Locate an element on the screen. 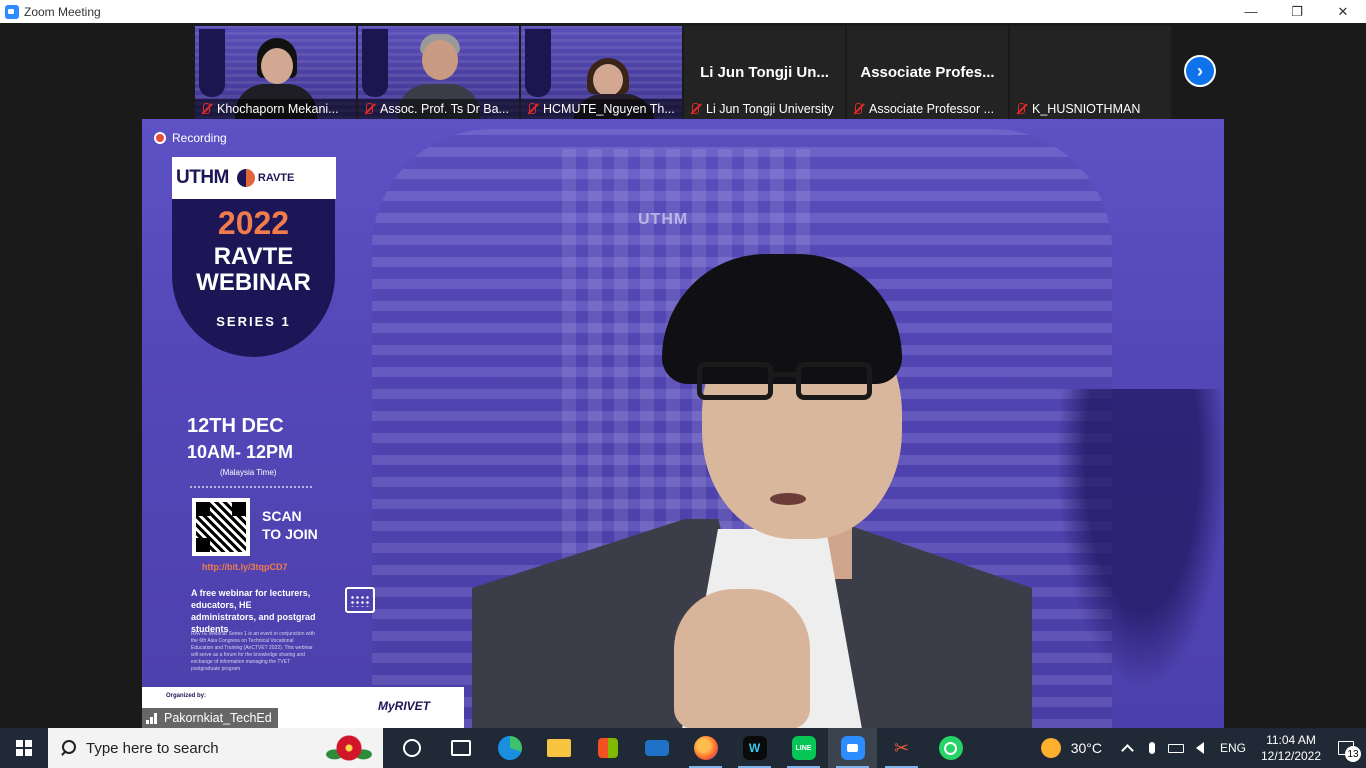 Image resolution: width=1366 pixels, height=768 pixels. minimize-button: — is located at coordinates (1251, 11).